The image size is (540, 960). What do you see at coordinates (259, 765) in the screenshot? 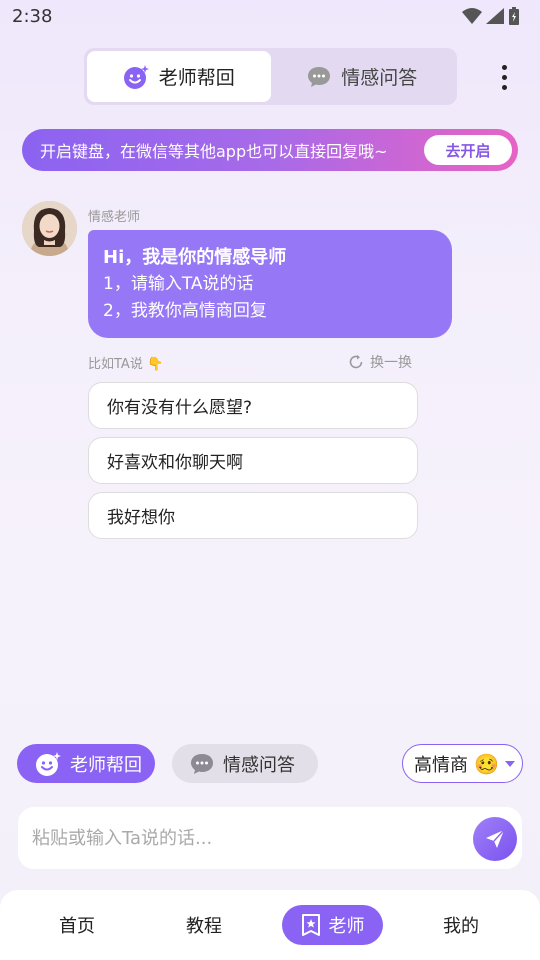
I see `mode-emotion-qa-label: 情感问答` at bounding box center [259, 765].